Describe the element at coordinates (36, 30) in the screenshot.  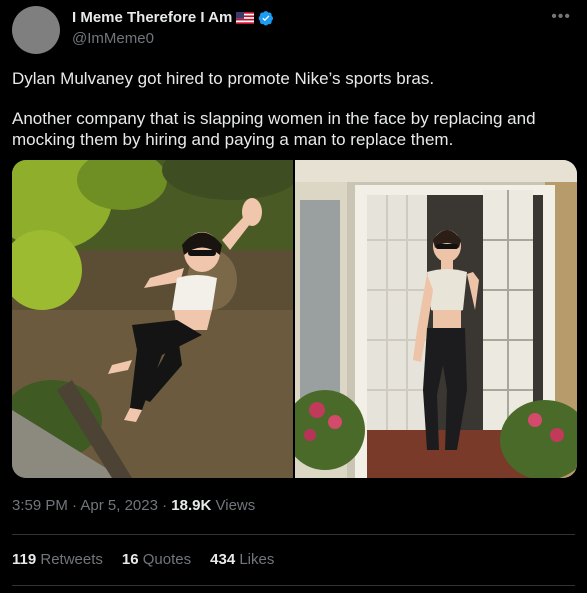
I see `avatar` at that location.